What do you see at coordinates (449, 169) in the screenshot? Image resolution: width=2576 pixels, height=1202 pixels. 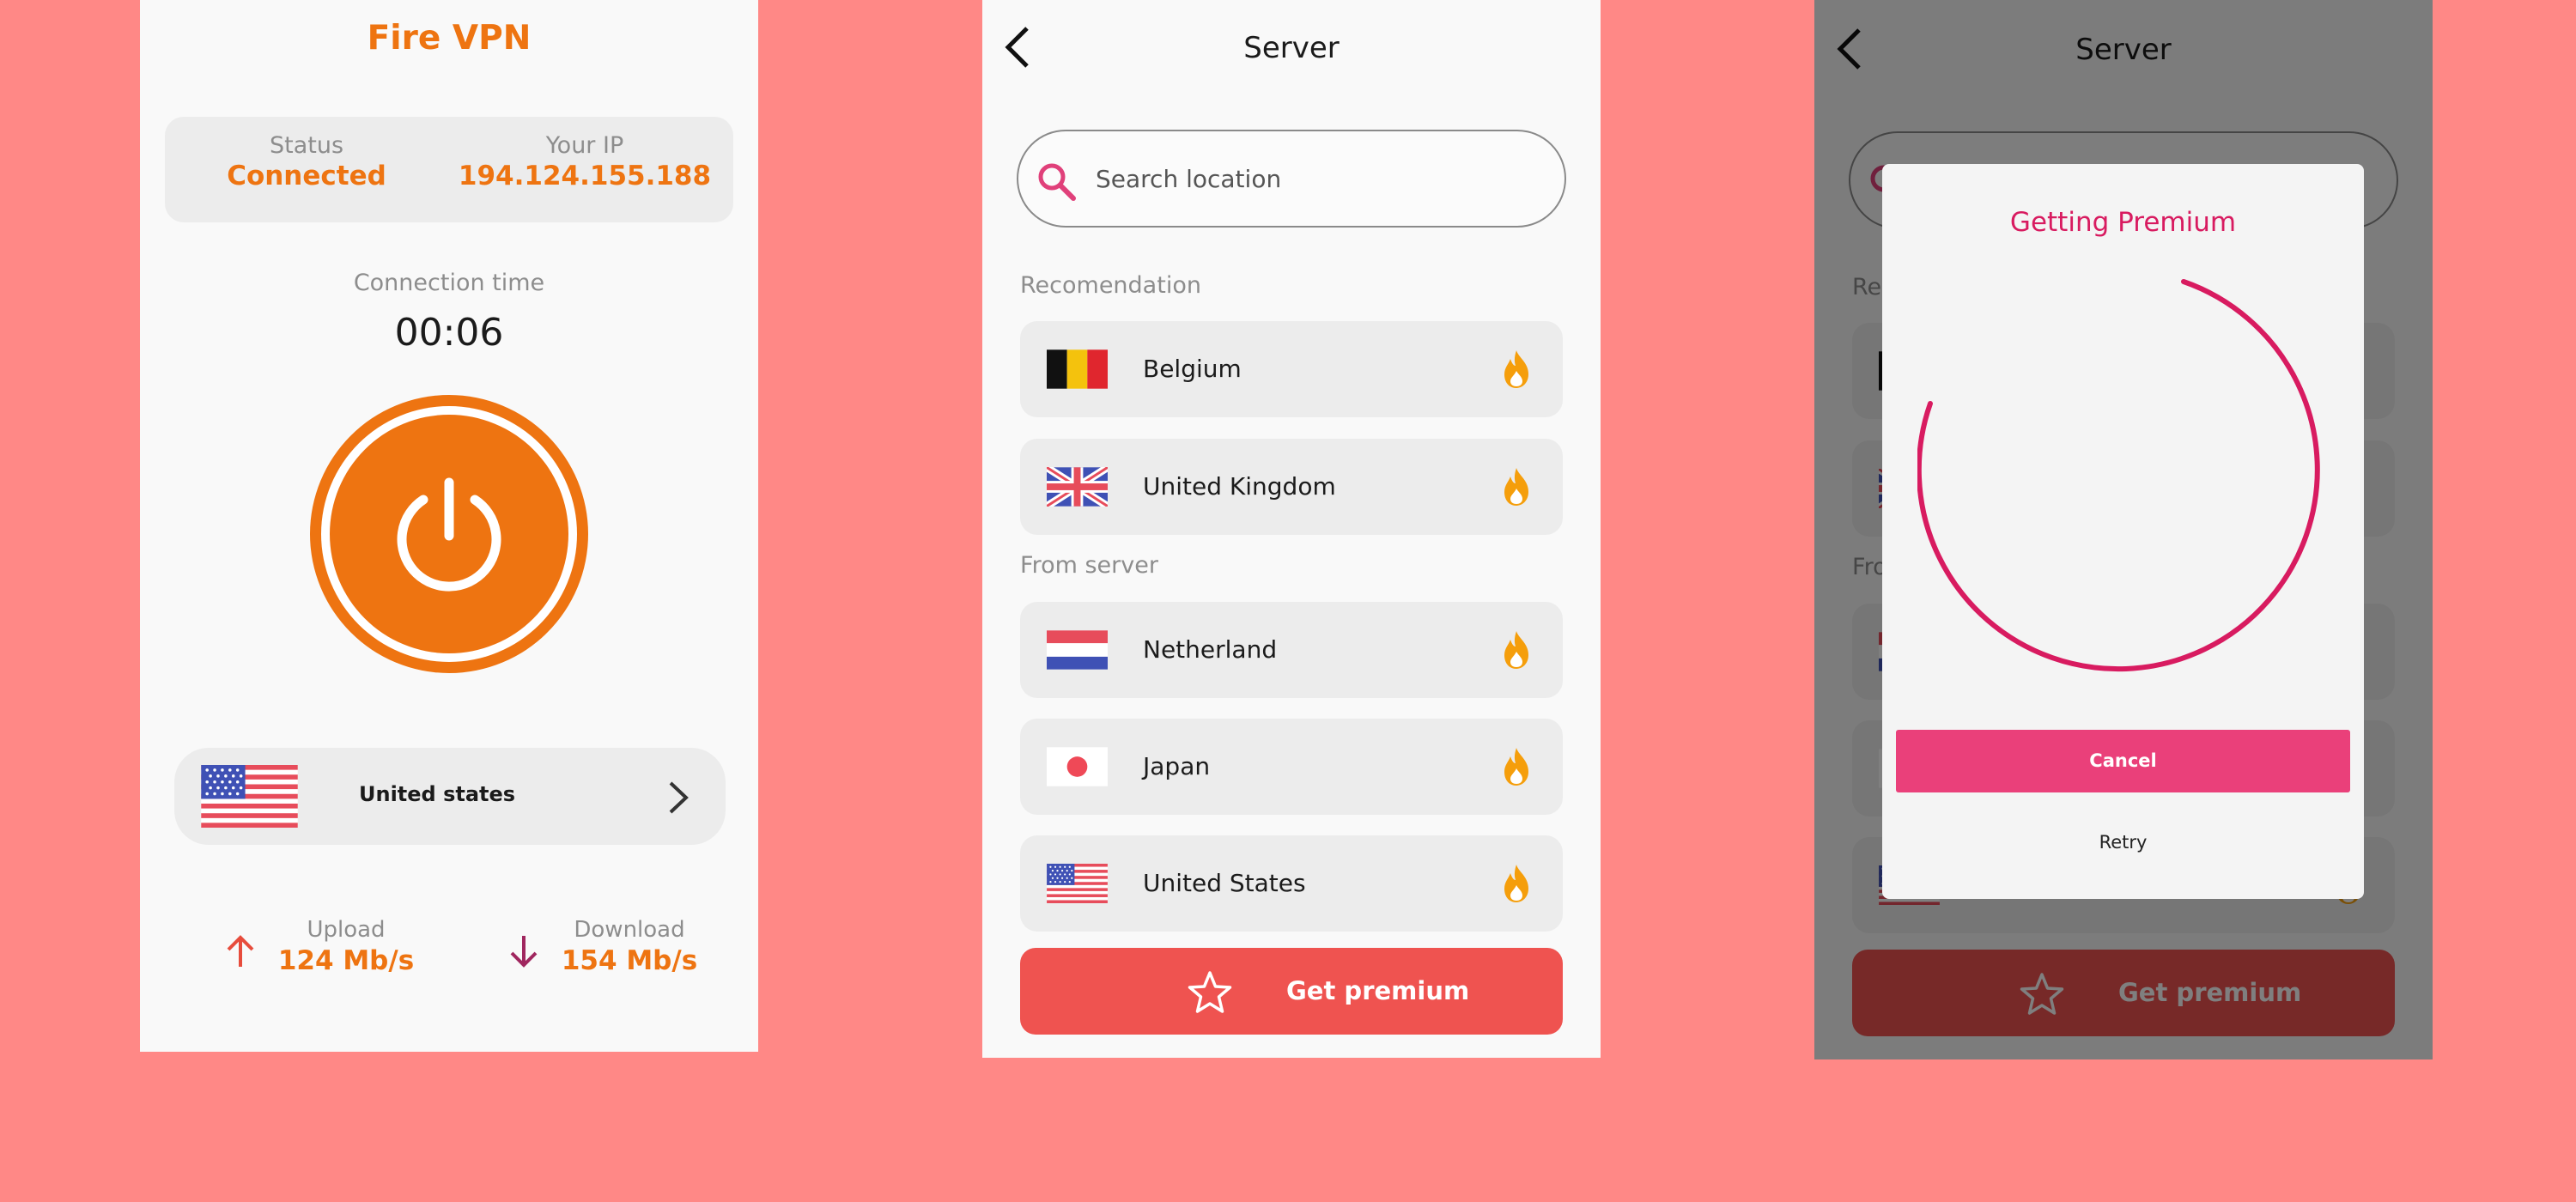 I see `status-card: Status Connected Your IP 194.124.155.188` at bounding box center [449, 169].